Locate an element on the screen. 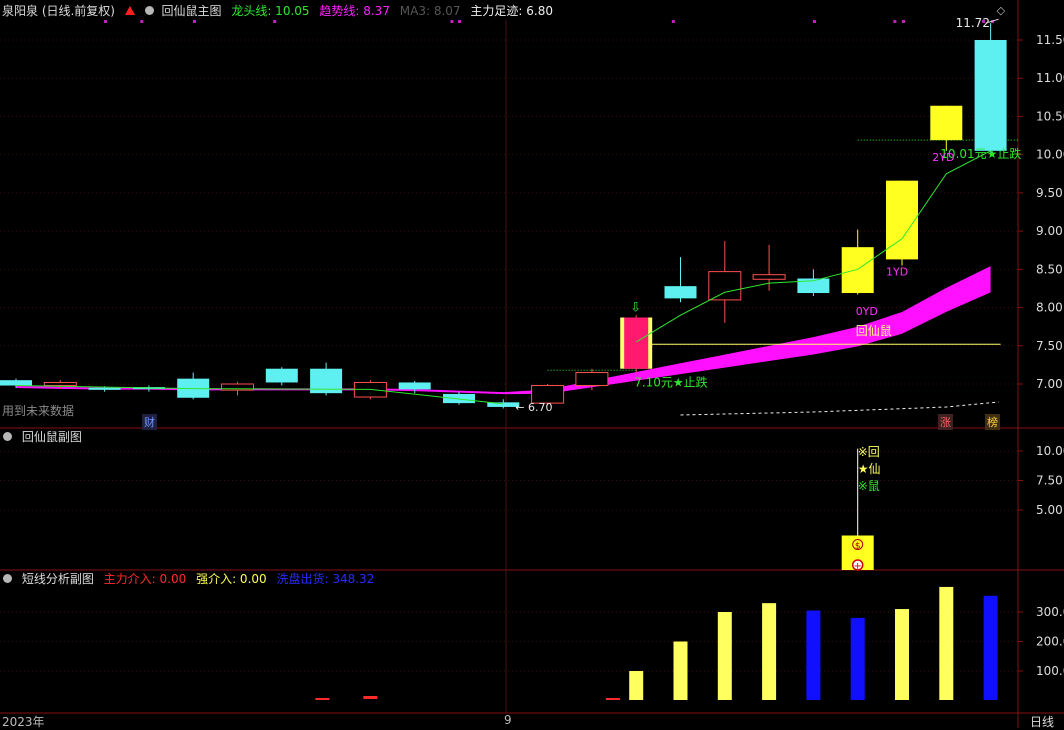 Image resolution: width=1064 pixels, height=730 pixels. main-y-tick-label: 7.50 is located at coordinates (1049, 346).